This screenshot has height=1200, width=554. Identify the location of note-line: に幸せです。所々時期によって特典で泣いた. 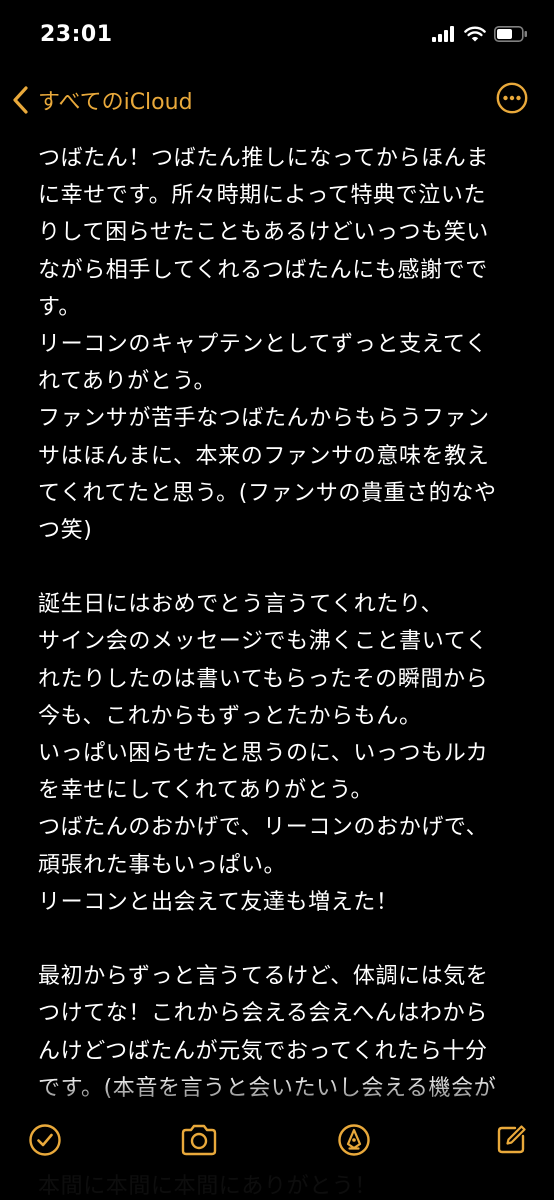
(262, 196).